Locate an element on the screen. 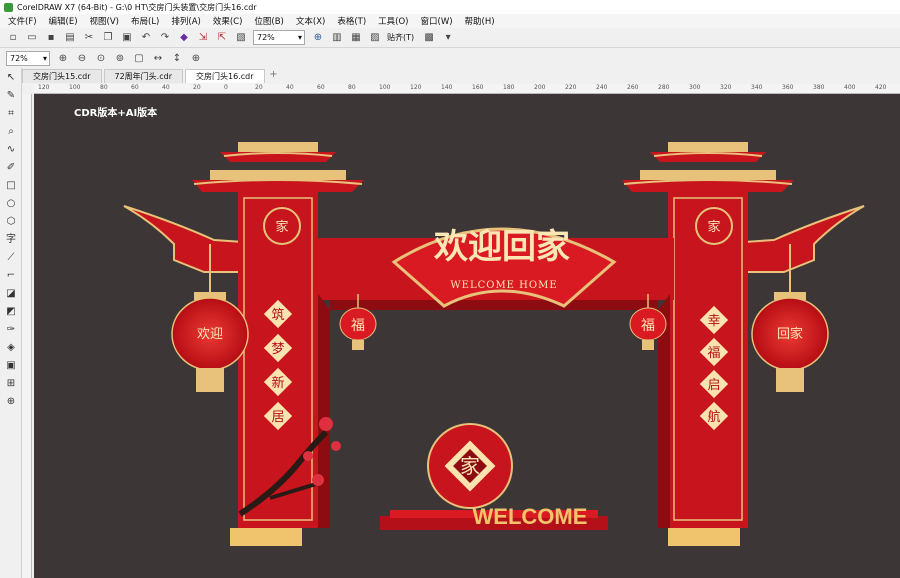 This screenshot has width=900, height=578. import-icon: ⇲ is located at coordinates (203, 38).